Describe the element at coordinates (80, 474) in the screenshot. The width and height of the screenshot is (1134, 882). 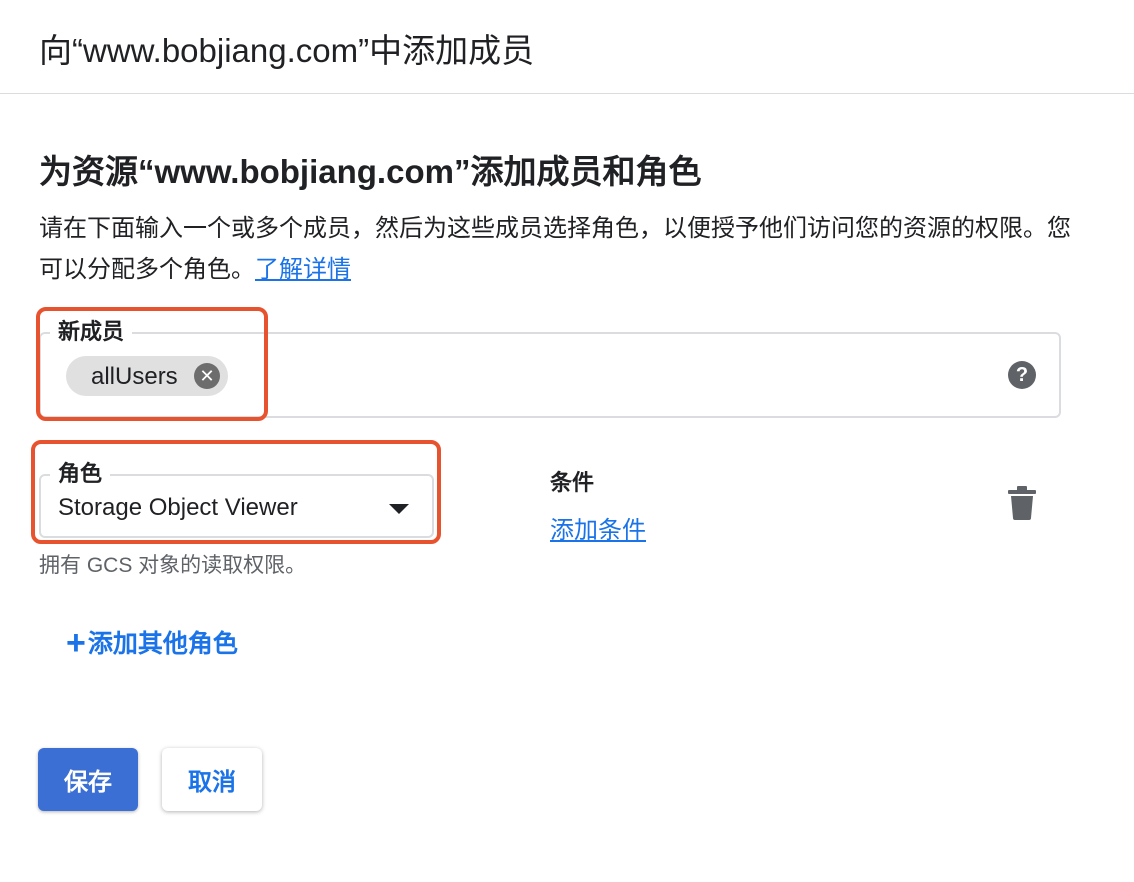
I see `role-label: 角色` at that location.